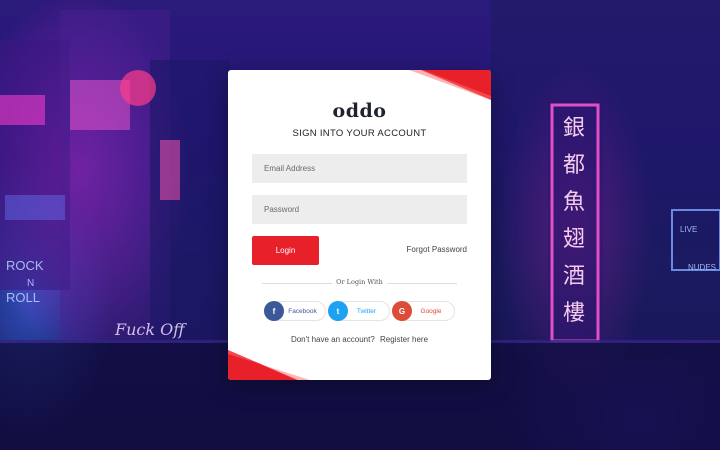 This screenshot has height=450, width=720. I want to click on twitter-icon: t, so click(338, 311).